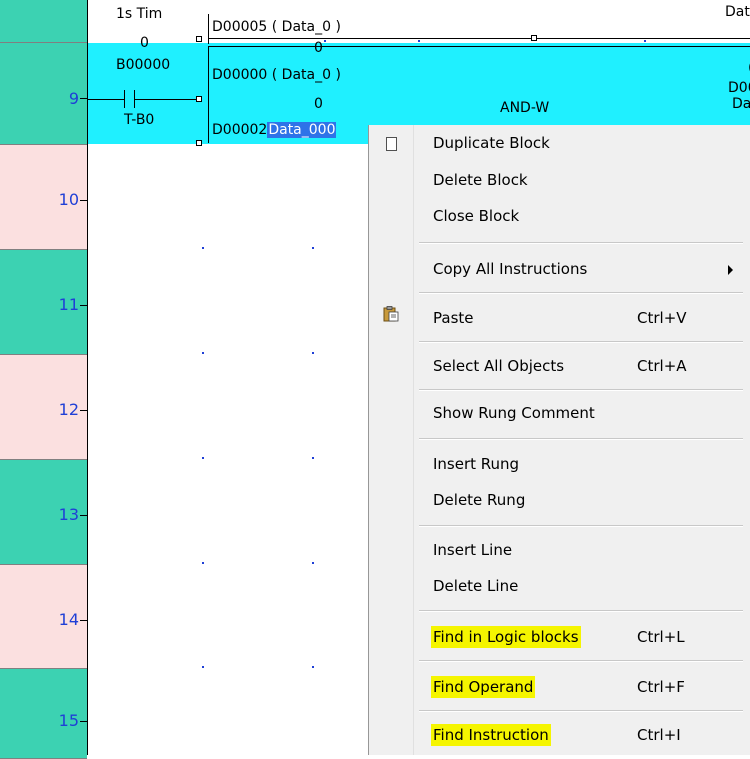  I want to click on menu-item-label: Copy All Instructions, so click(510, 269).